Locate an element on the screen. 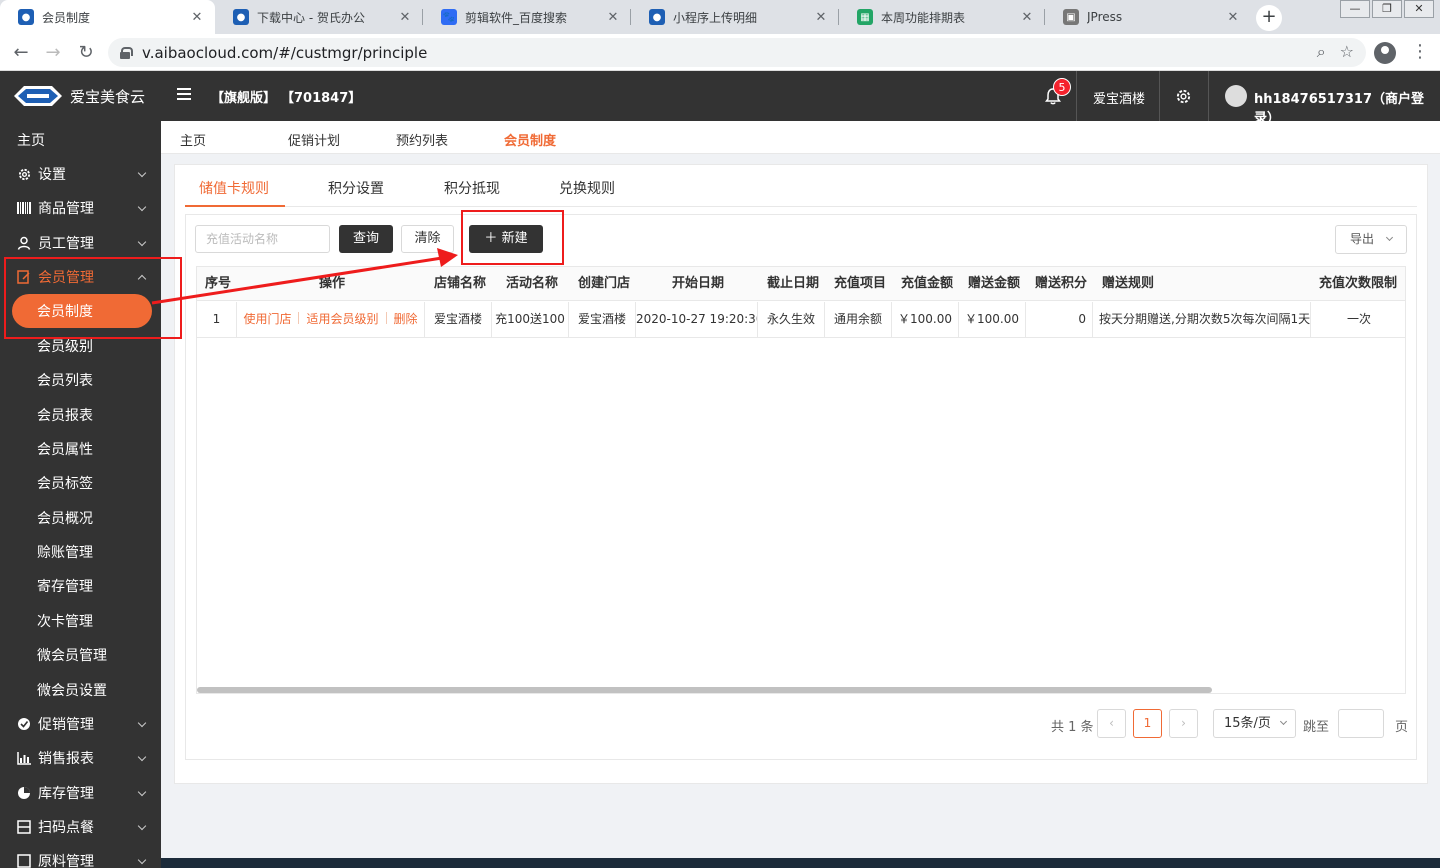 This screenshot has height=868, width=1440. forward-arrow-icon: → is located at coordinates (53, 53).